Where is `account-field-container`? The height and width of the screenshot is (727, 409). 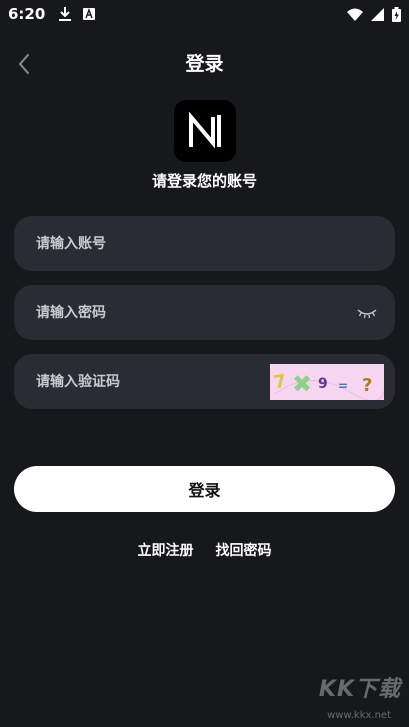
account-field-container is located at coordinates (204, 243).